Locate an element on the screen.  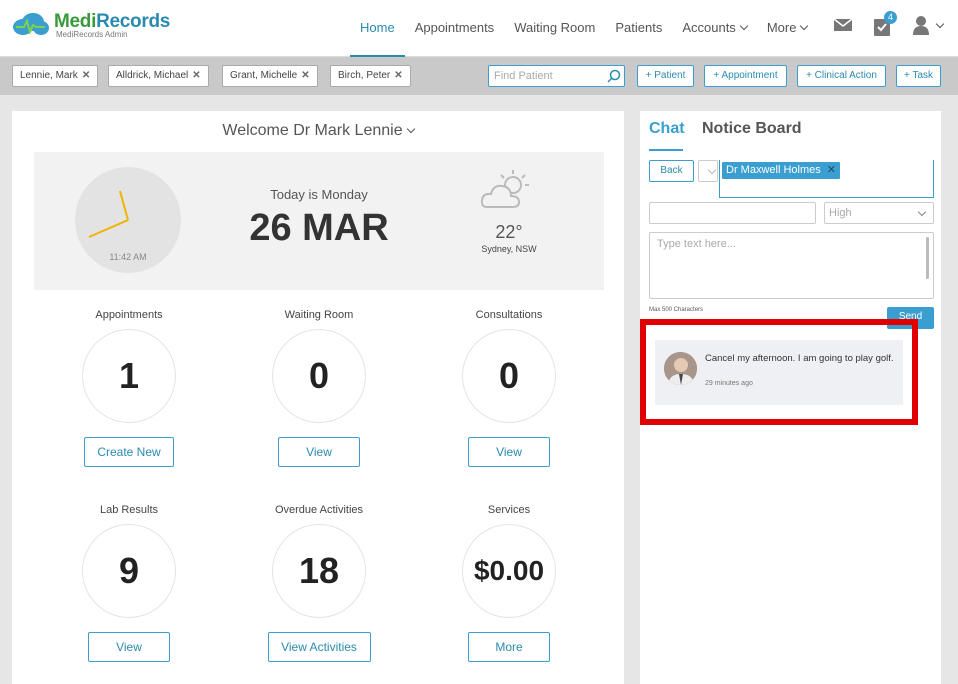
view-consultations-button: View is located at coordinates (509, 452).